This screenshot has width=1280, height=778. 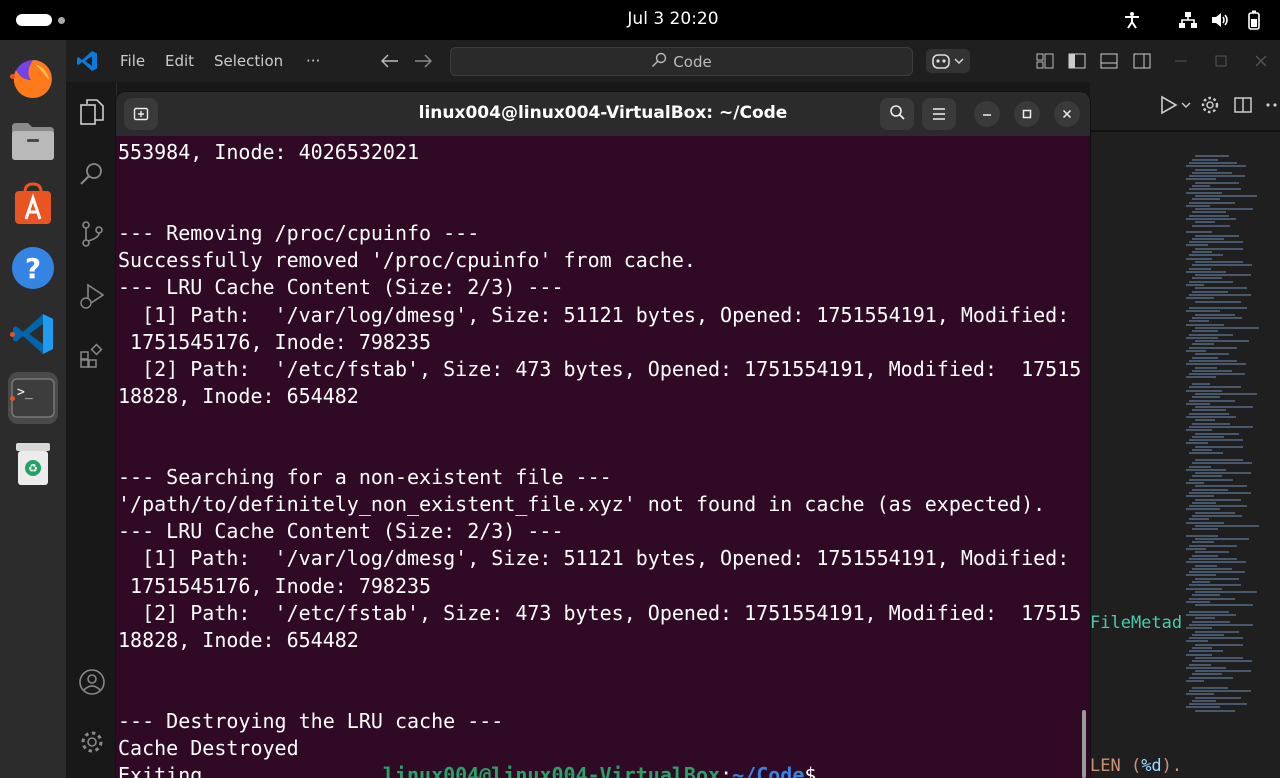 What do you see at coordinates (423, 61) in the screenshot?
I see `forward-arrow-icon` at bounding box center [423, 61].